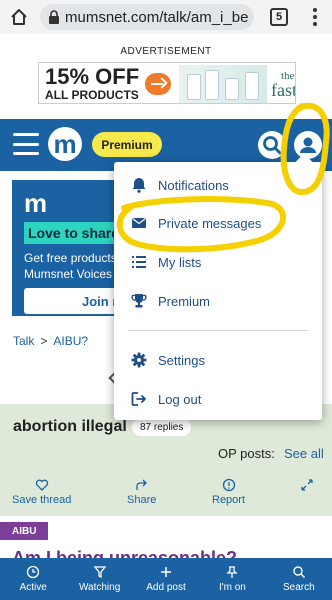 This screenshot has height=600, width=332. Describe the element at coordinates (50, 341) in the screenshot. I see `breadcrumb: Talk > AIBU?` at that location.